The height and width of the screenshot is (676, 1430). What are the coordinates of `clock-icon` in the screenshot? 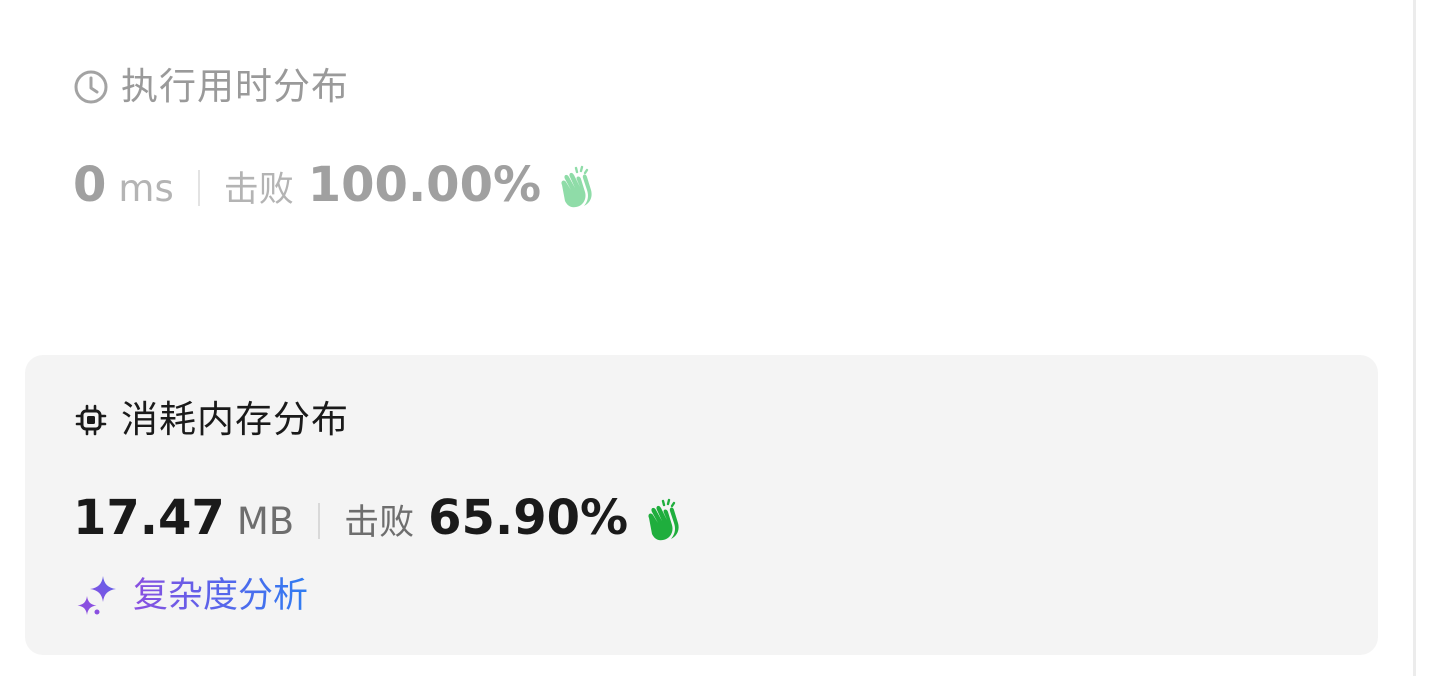 It's located at (91, 87).